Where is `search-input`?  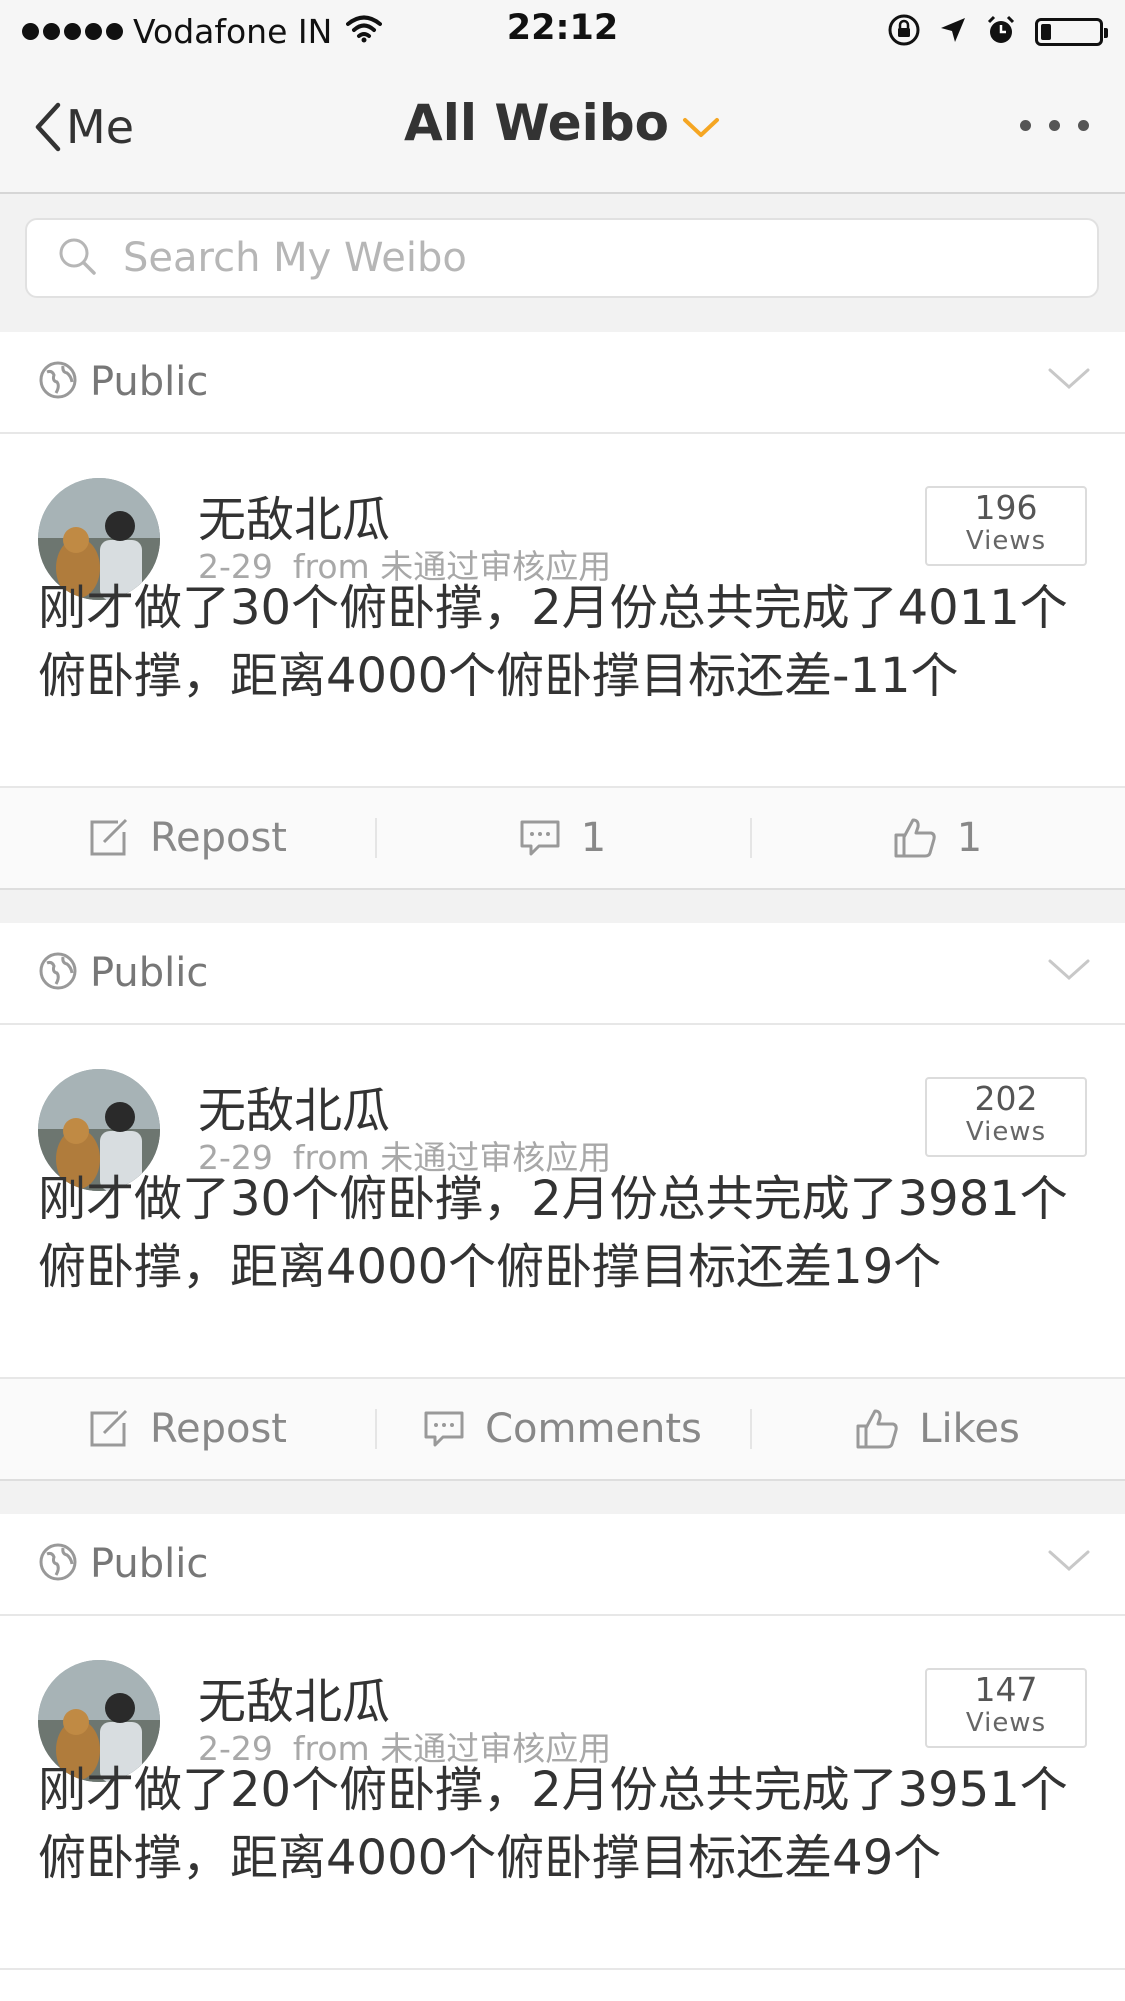 search-input is located at coordinates (573, 258).